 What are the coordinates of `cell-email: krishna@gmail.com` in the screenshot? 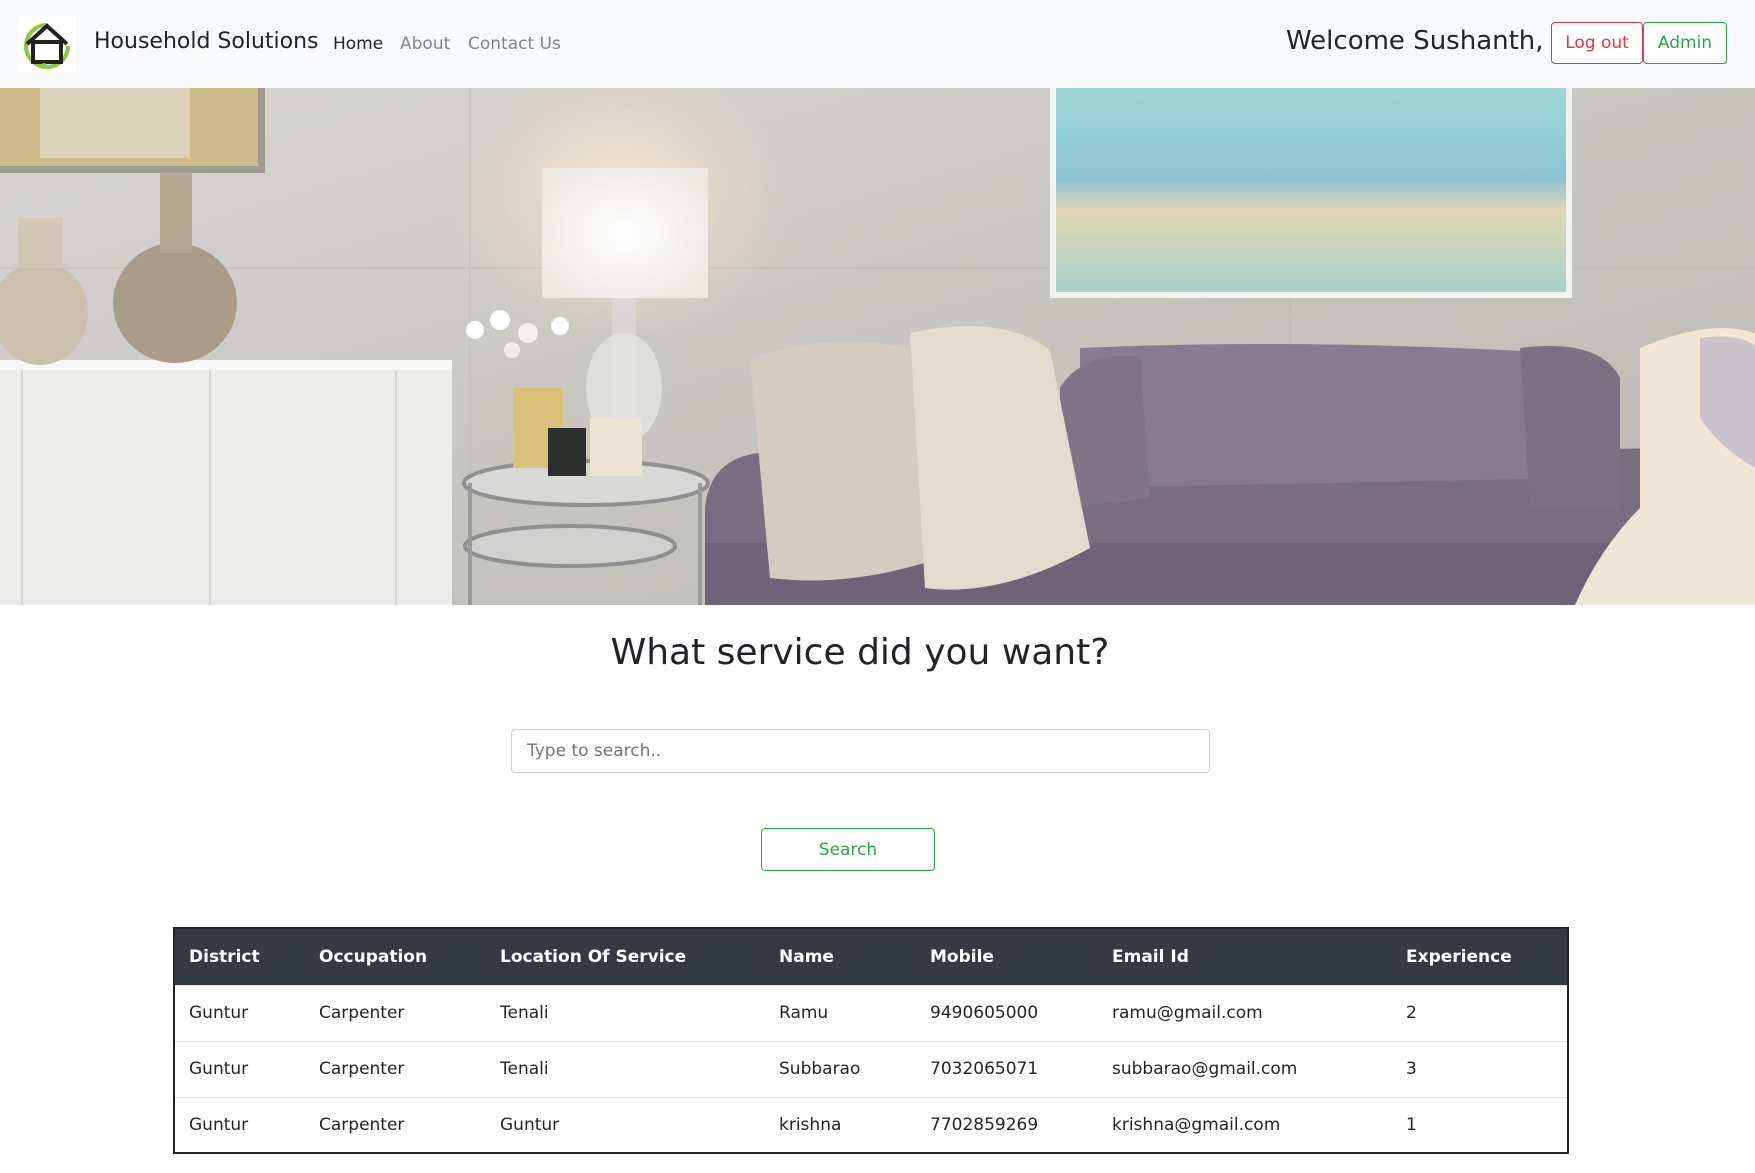 It's located at (1245, 1124).